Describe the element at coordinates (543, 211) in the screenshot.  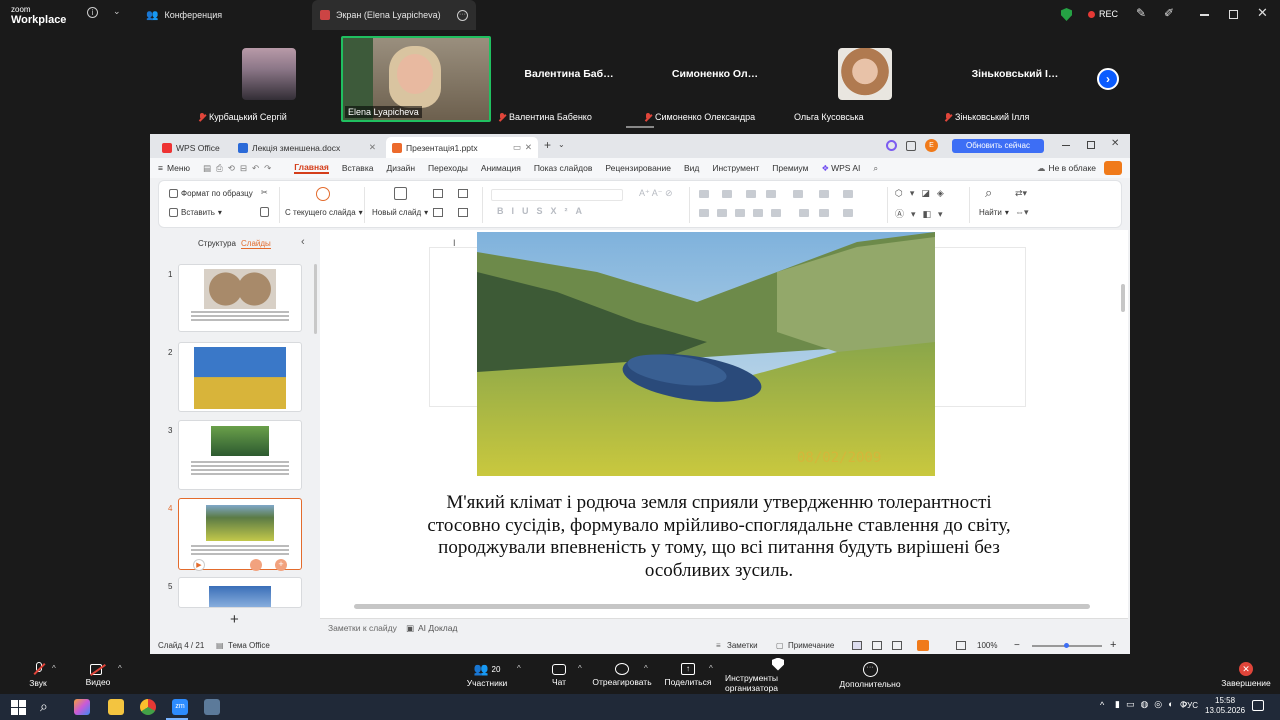
I see `text-format-icons: BIUSX²A` at that location.